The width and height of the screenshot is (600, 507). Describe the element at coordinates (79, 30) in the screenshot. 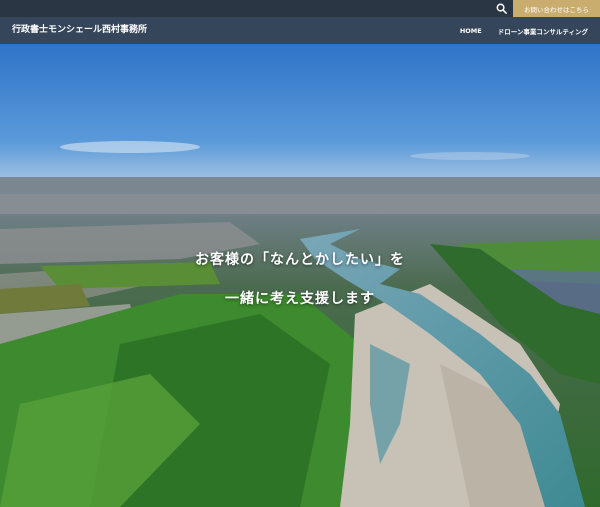

I see `site-title: 行政書士モンシェール西村事務所` at that location.